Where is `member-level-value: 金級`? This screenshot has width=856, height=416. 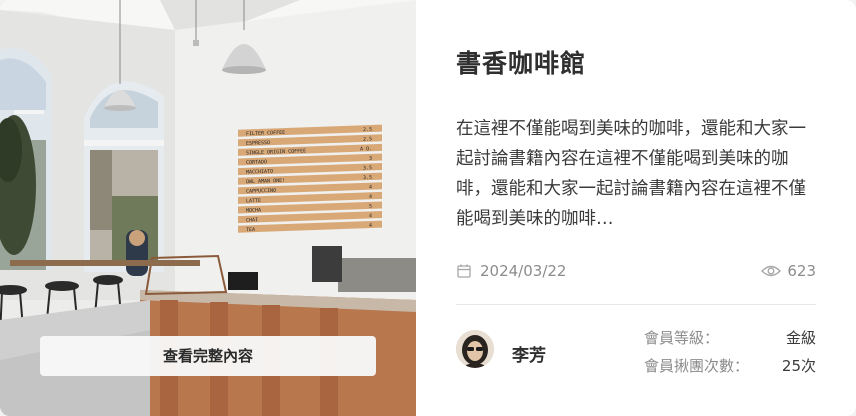 member-level-value: 金級 is located at coordinates (800, 338).